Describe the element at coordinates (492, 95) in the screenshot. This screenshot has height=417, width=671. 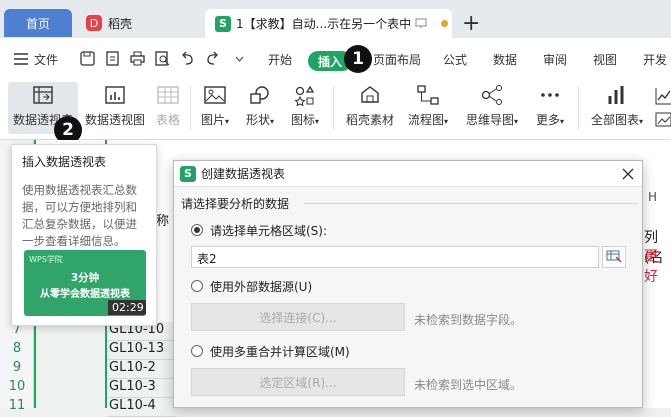
I see `mindmap-icon` at that location.